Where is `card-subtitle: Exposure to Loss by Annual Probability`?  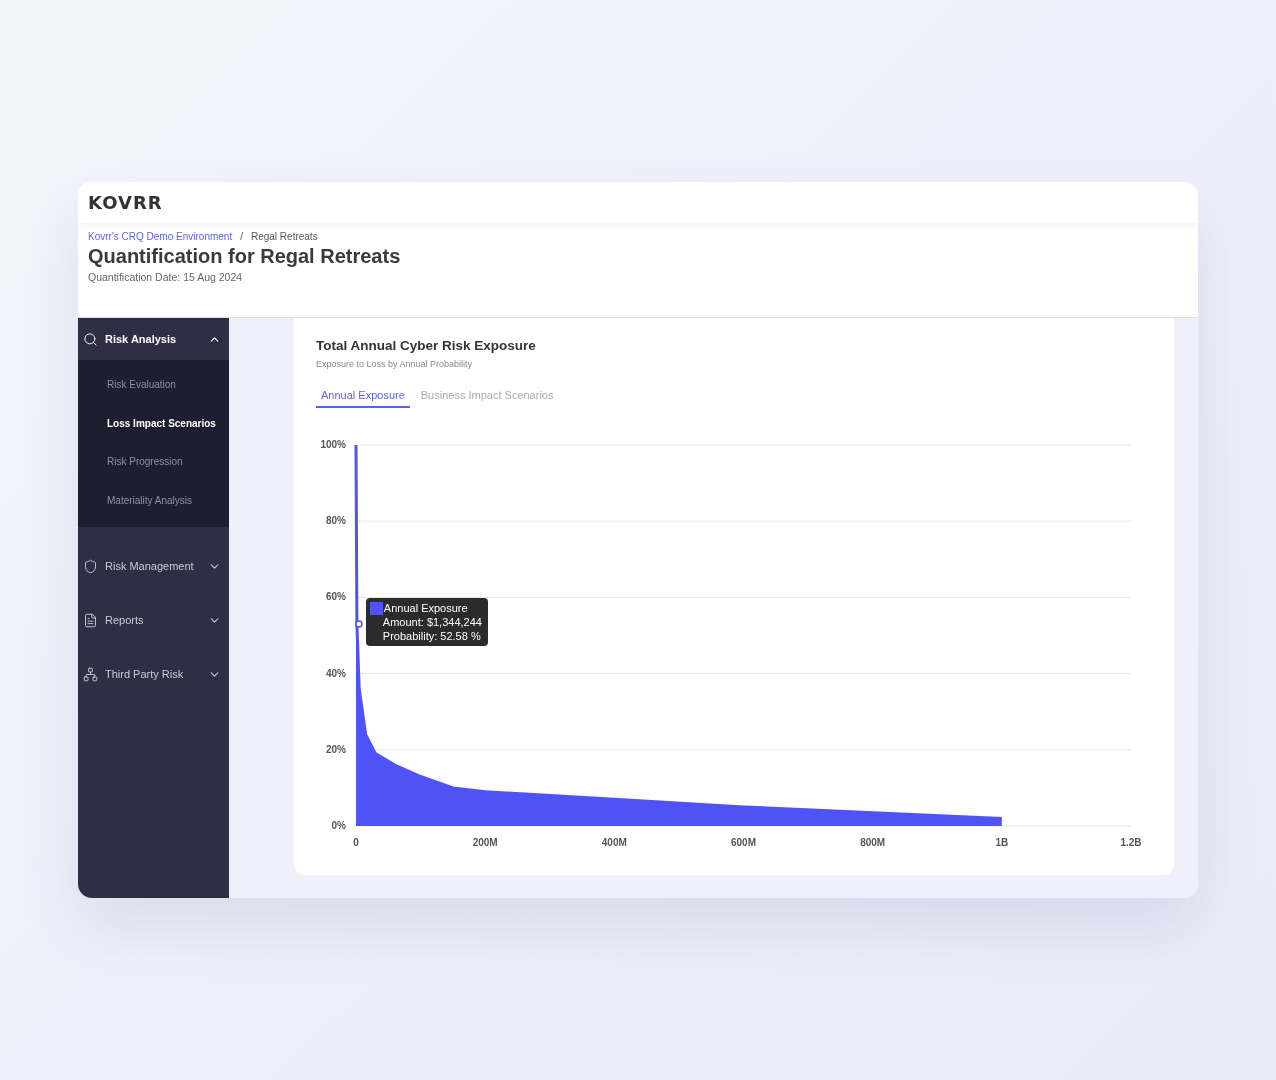
card-subtitle: Exposure to Loss by Annual Probability is located at coordinates (395, 364).